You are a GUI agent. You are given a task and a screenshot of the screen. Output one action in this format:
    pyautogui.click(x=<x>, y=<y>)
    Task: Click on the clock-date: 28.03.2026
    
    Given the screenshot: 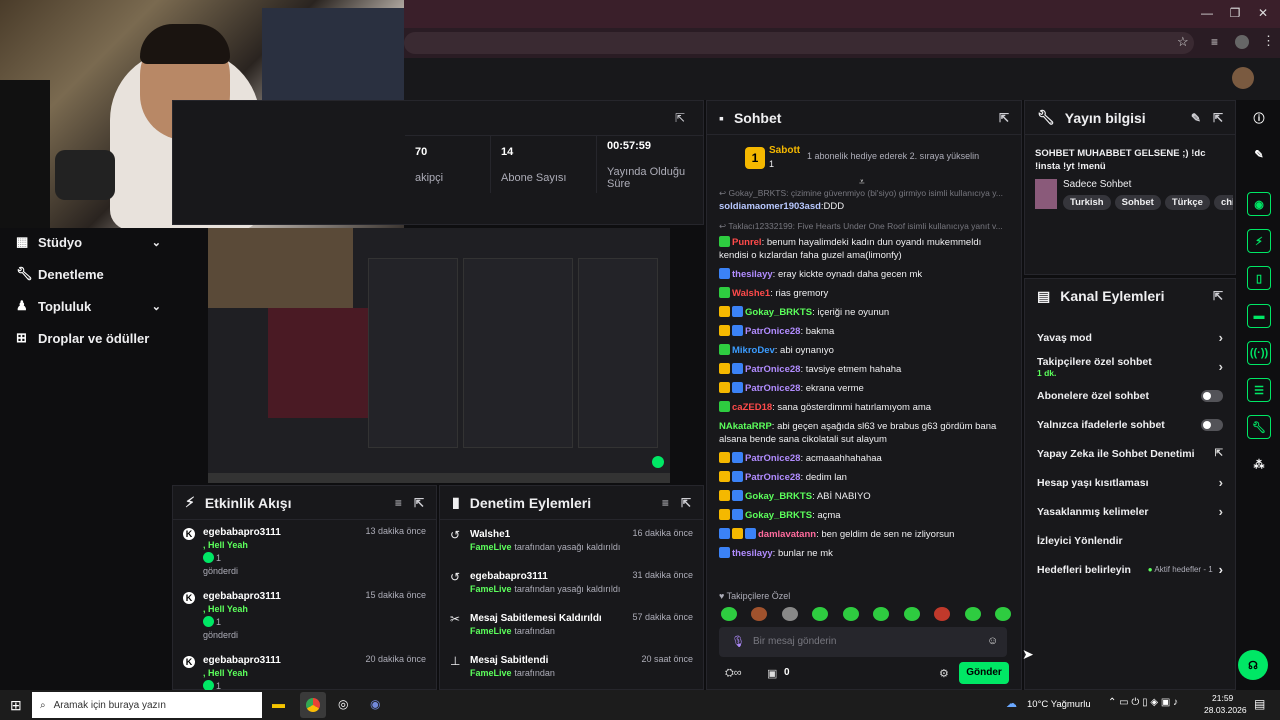 What is the action you would take?
    pyautogui.click(x=1225, y=710)
    